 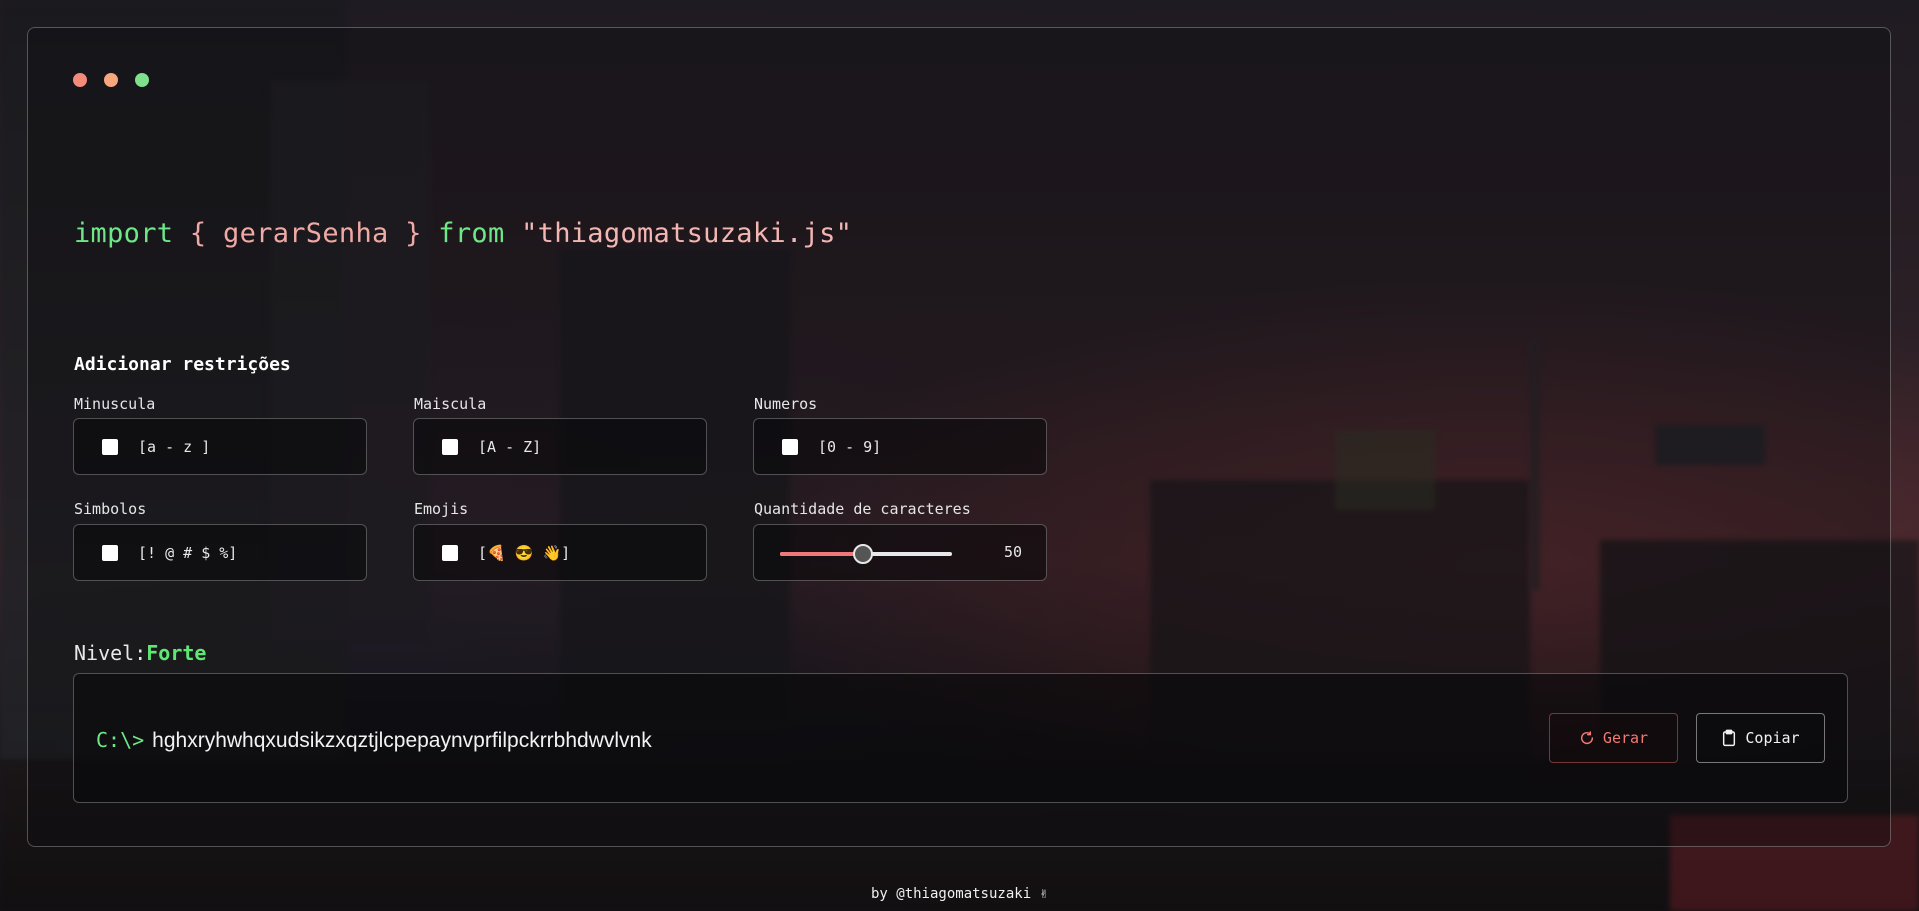 I want to click on lowercase-label: Minuscula, so click(x=115, y=404).